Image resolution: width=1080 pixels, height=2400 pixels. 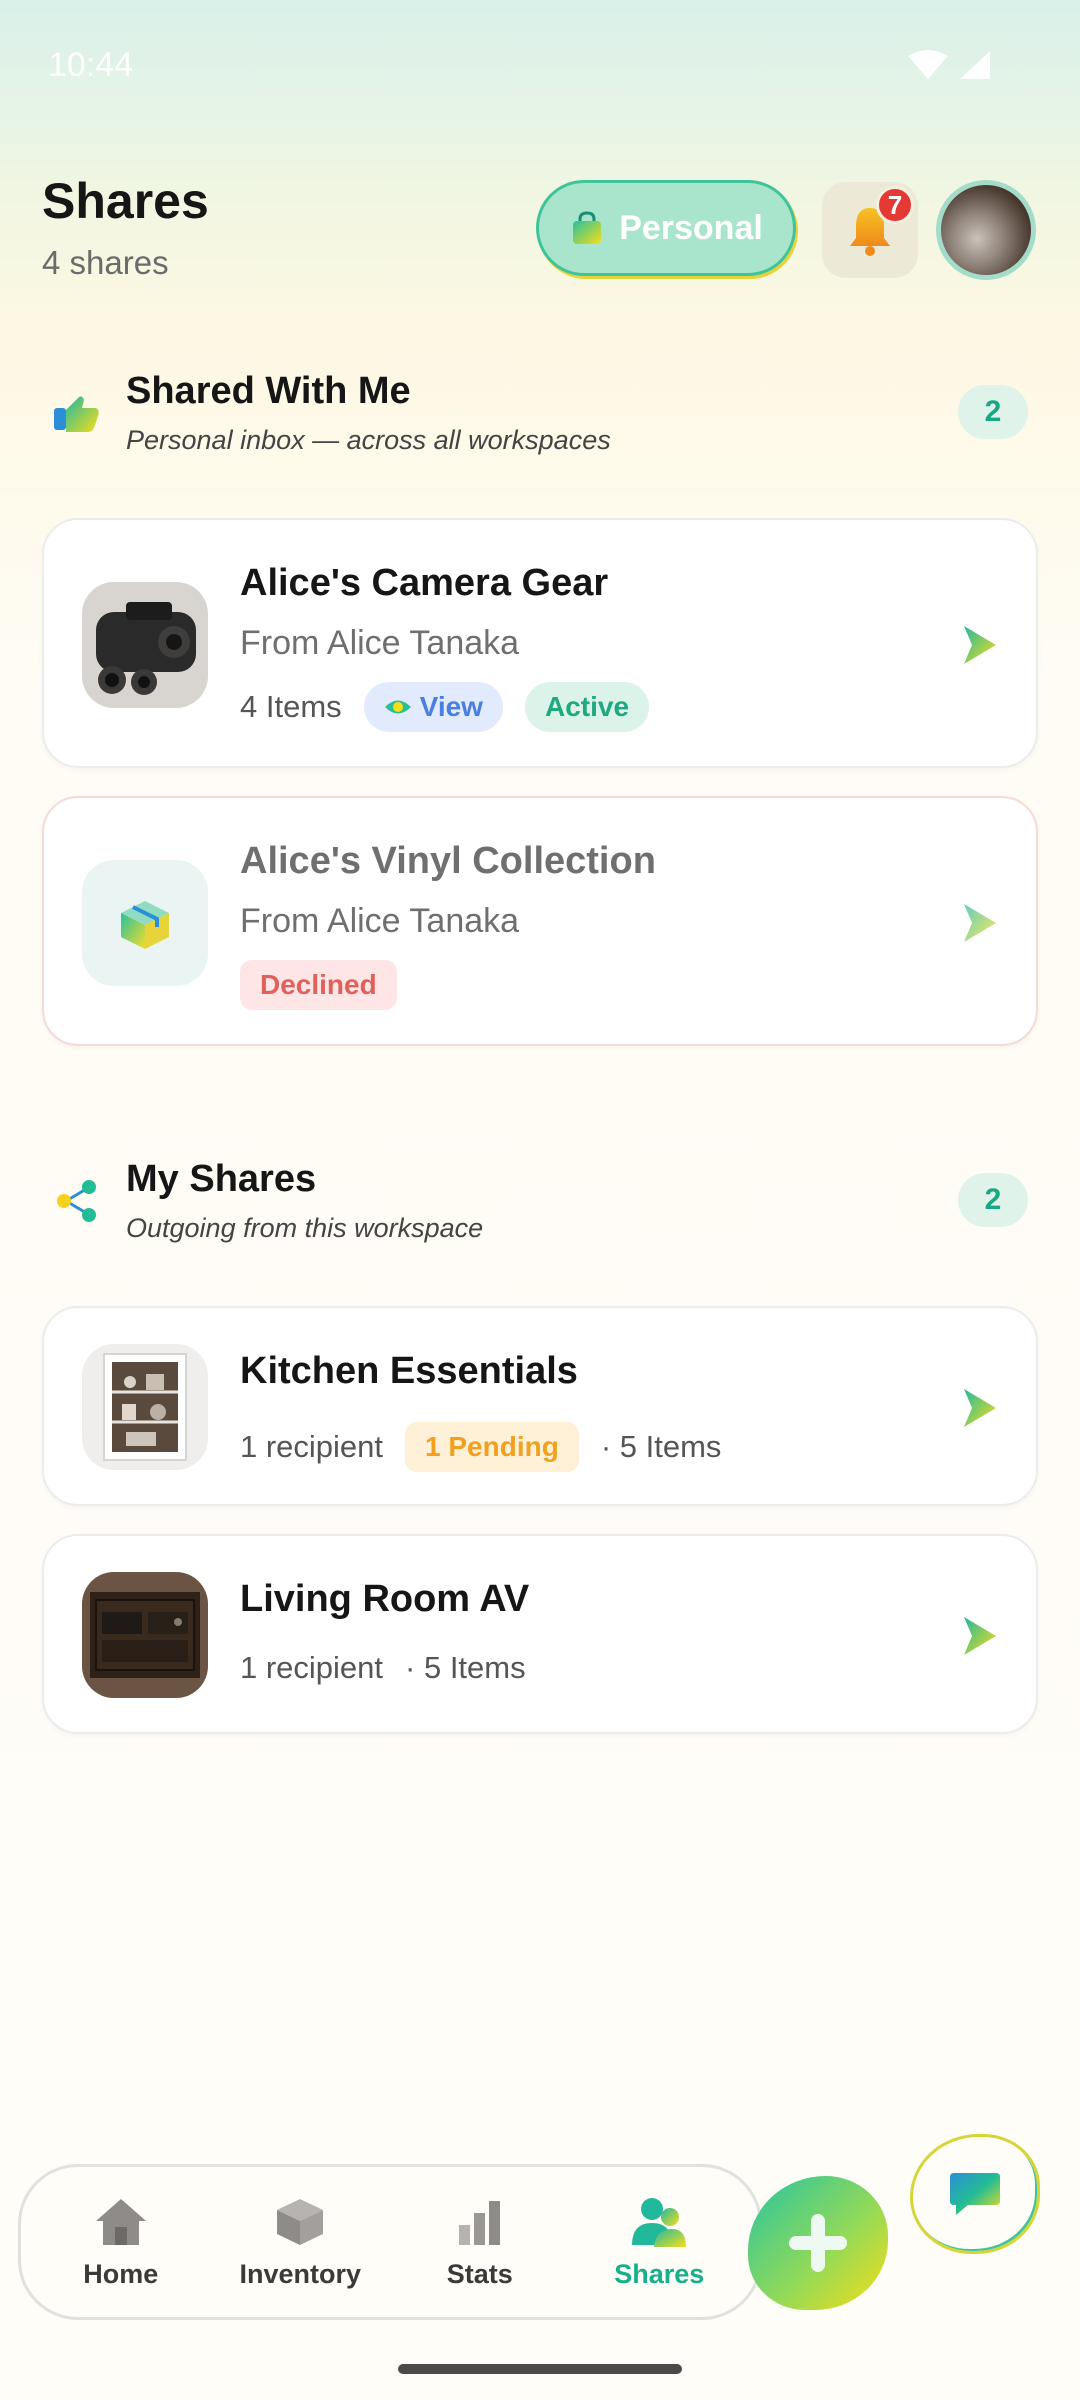 I want to click on shopping-bag-icon, so click(x=587, y=227).